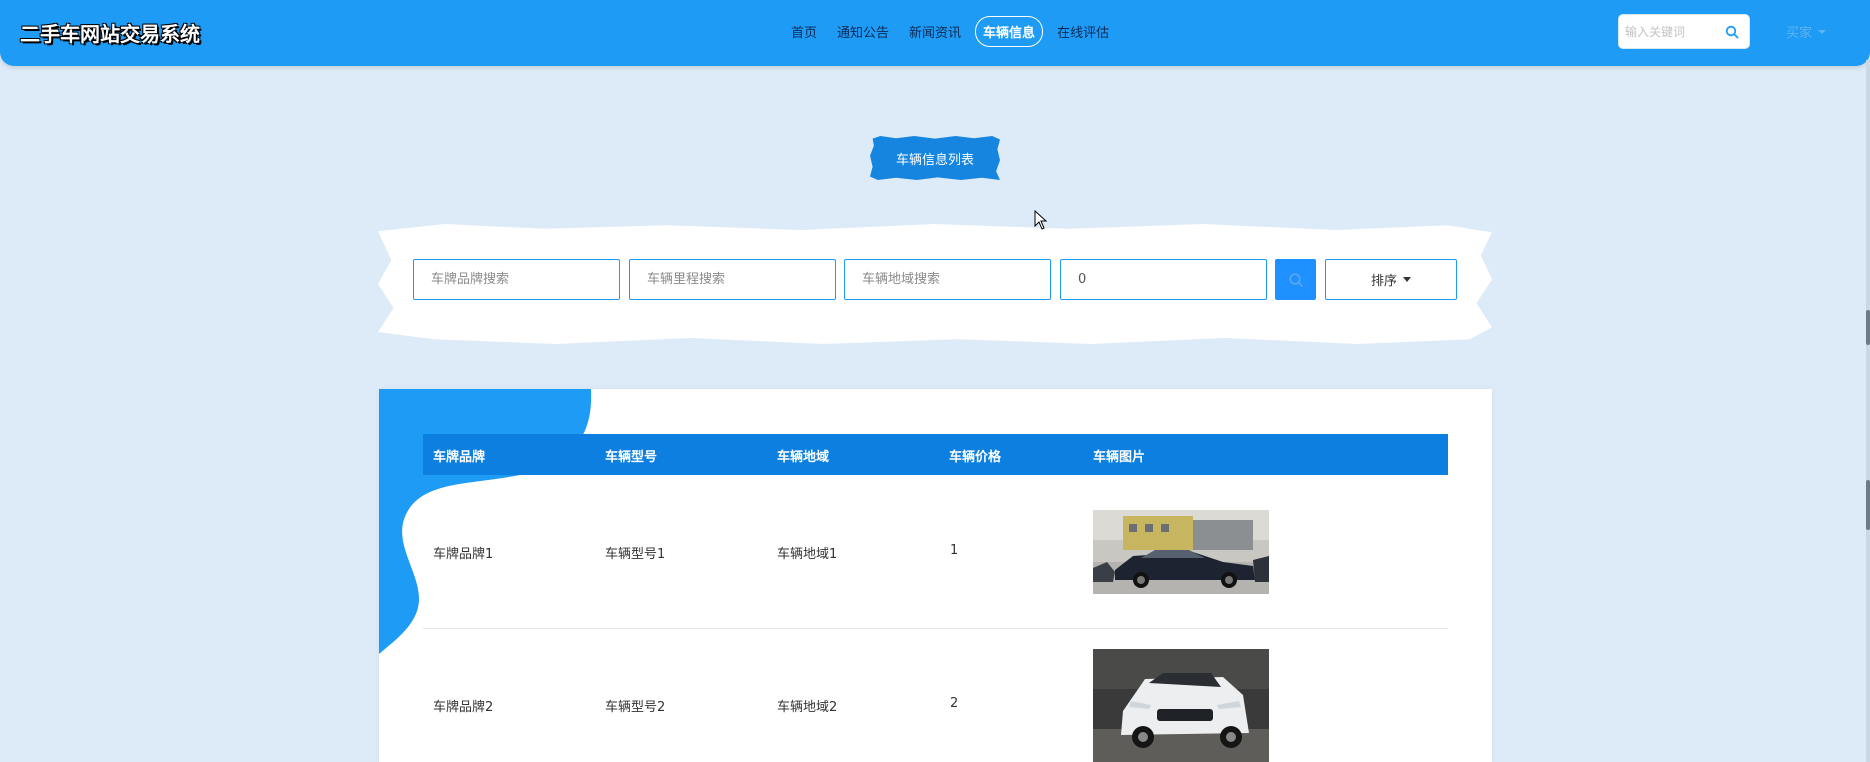  I want to click on section-title: 车辆信息列表, so click(935, 158).